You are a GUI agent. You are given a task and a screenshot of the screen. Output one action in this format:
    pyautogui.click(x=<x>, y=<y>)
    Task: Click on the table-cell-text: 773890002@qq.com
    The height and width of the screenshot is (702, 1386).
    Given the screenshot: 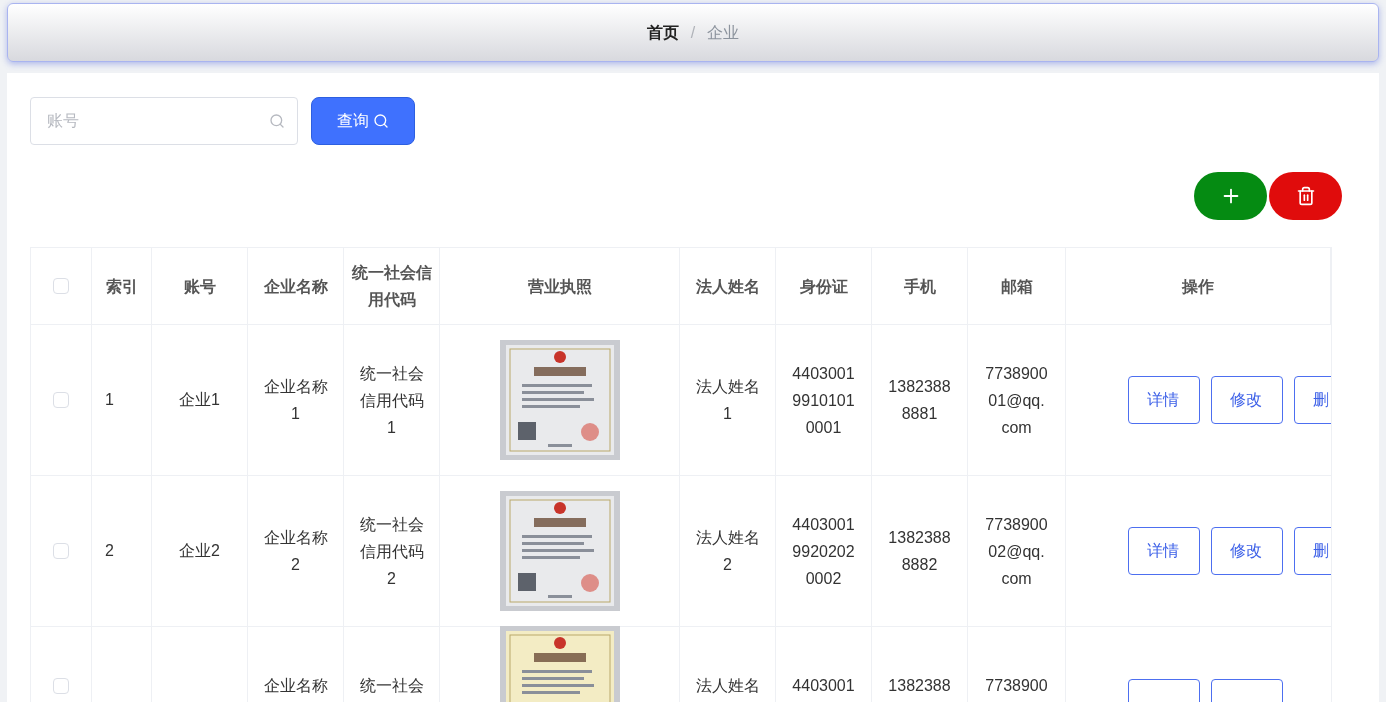 What is the action you would take?
    pyautogui.click(x=1016, y=551)
    